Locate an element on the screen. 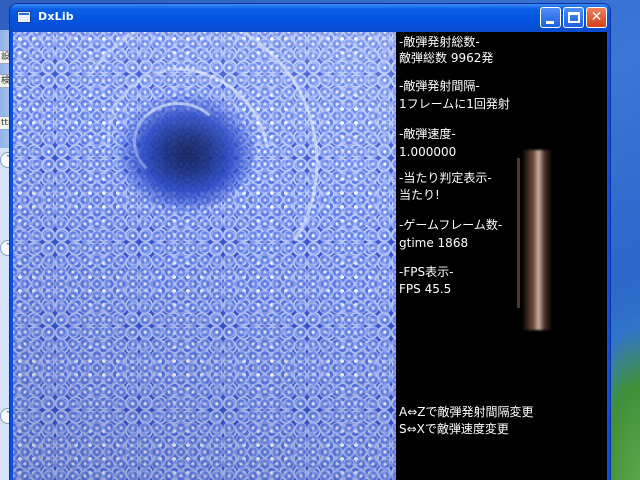 The height and width of the screenshot is (480, 640). fps-heading: -FPS表示- is located at coordinates (426, 272).